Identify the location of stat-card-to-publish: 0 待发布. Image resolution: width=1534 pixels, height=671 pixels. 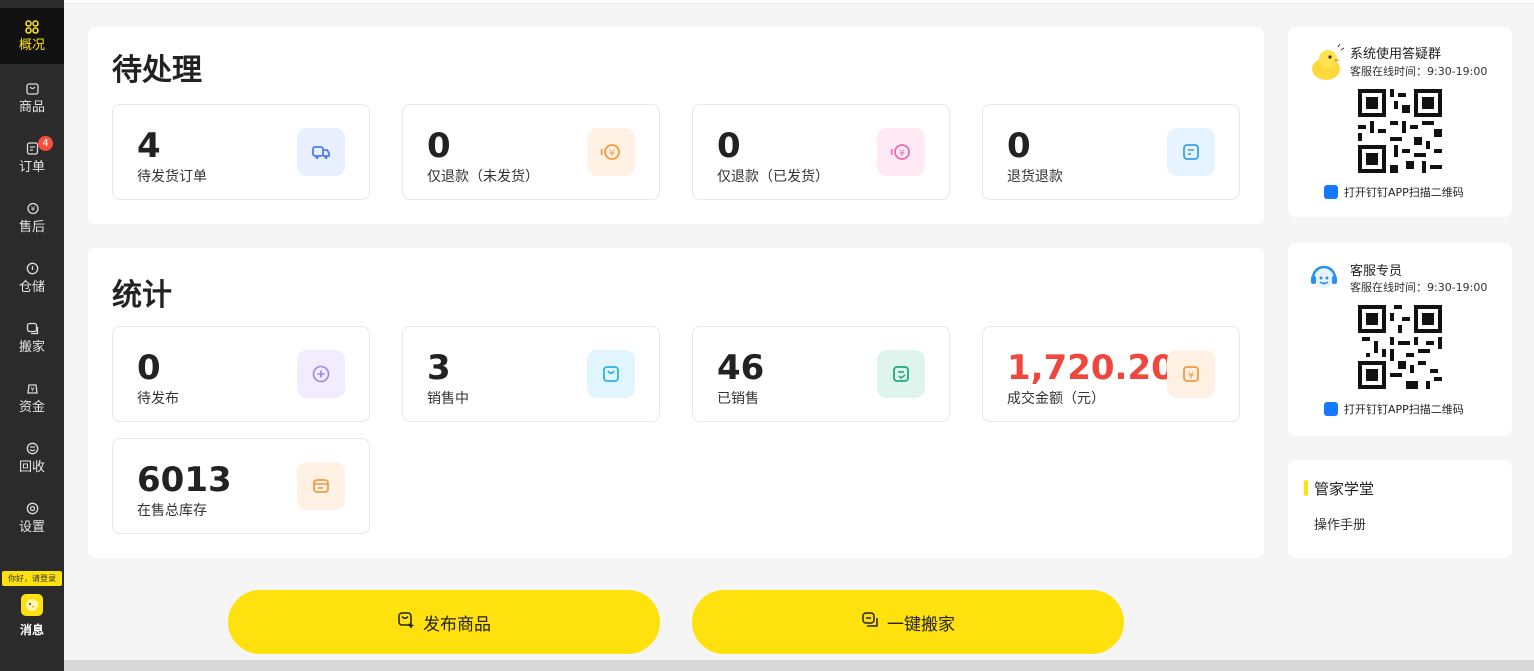
(241, 374).